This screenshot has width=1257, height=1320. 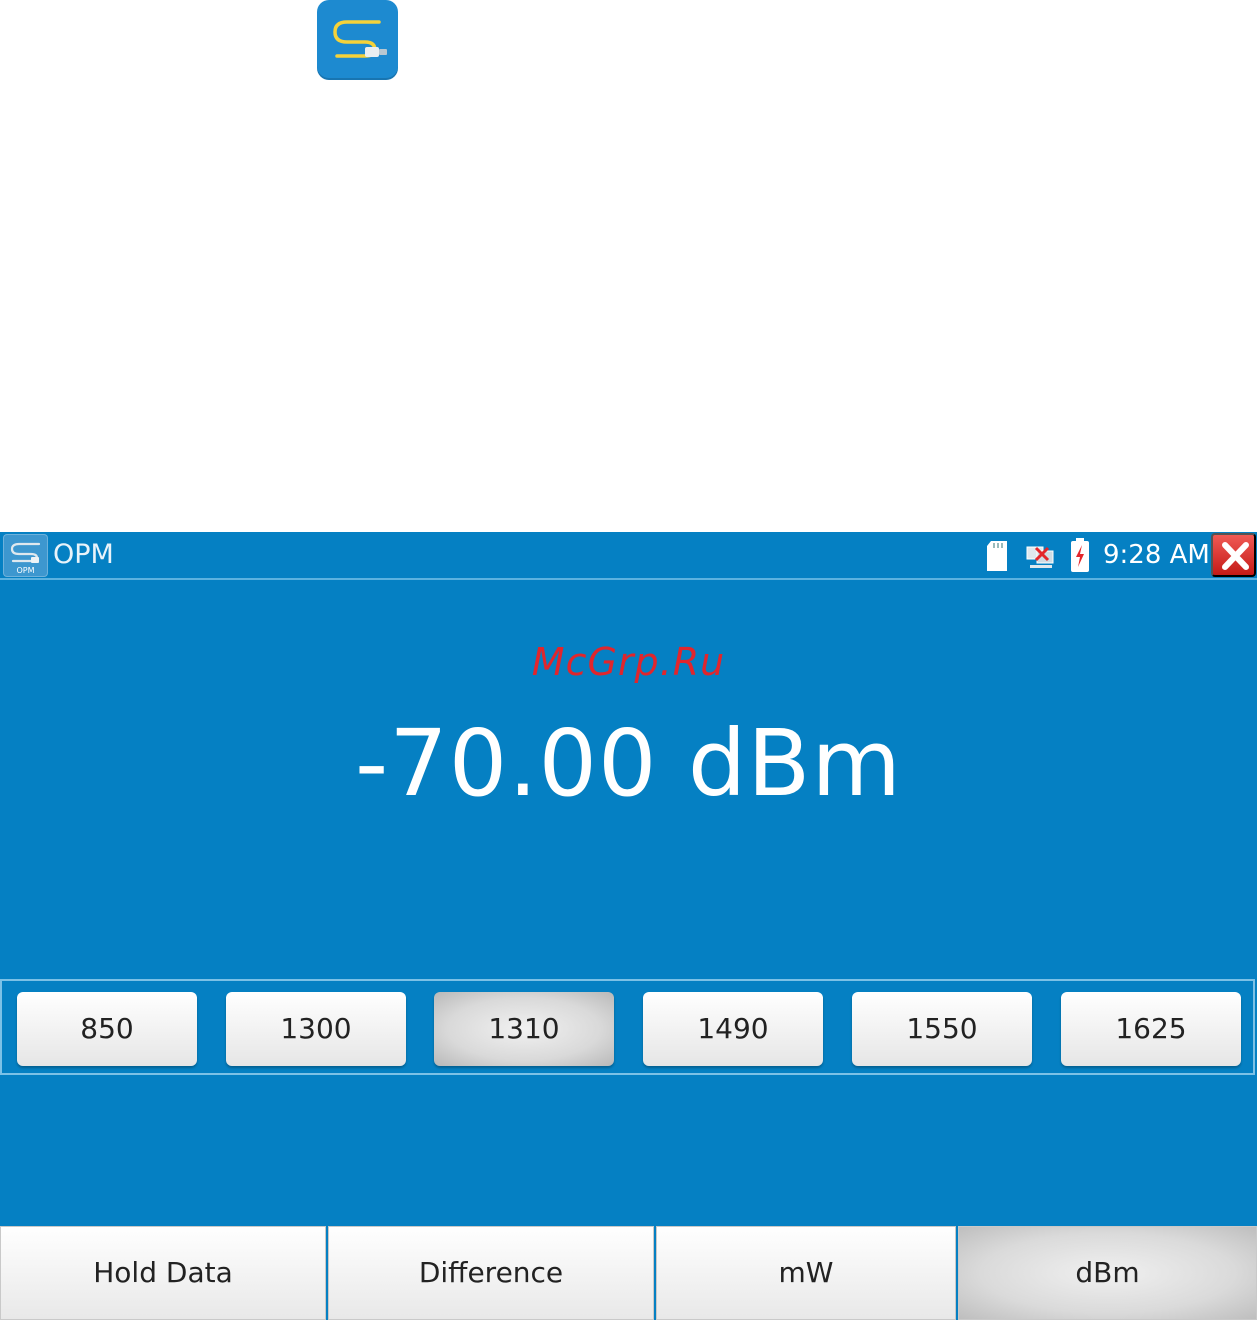 I want to click on close-icon, so click(x=1235, y=556).